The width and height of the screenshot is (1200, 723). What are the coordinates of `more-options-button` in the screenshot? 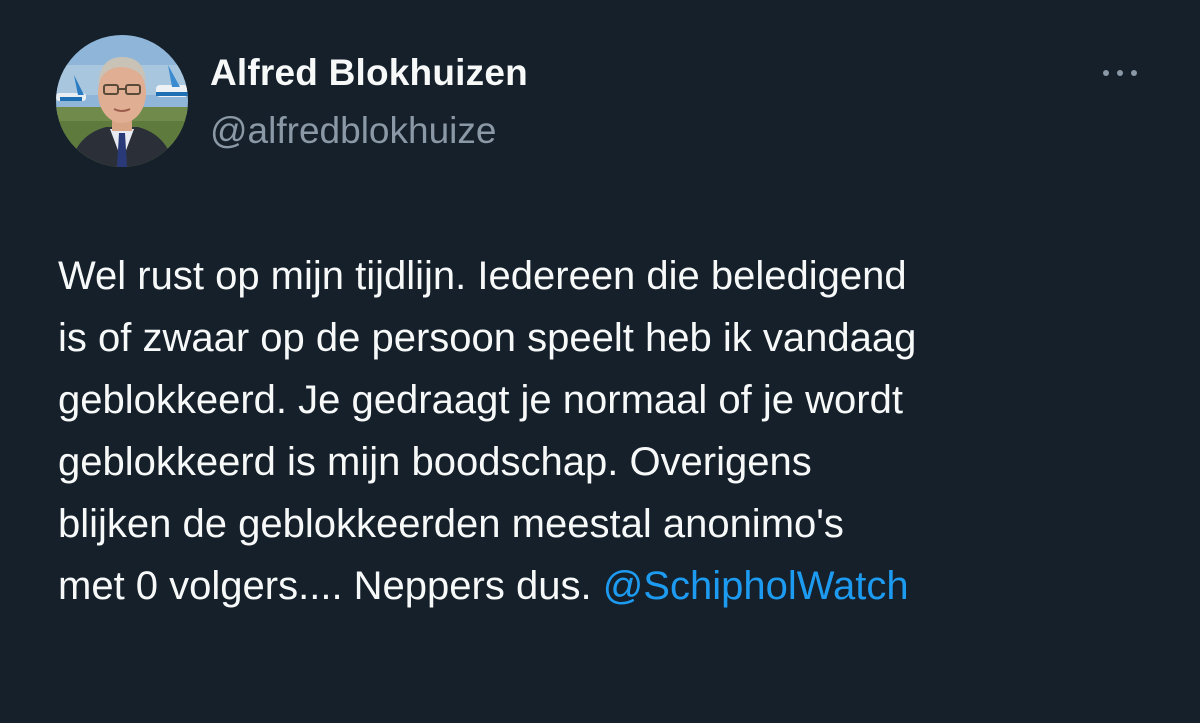 It's located at (1120, 73).